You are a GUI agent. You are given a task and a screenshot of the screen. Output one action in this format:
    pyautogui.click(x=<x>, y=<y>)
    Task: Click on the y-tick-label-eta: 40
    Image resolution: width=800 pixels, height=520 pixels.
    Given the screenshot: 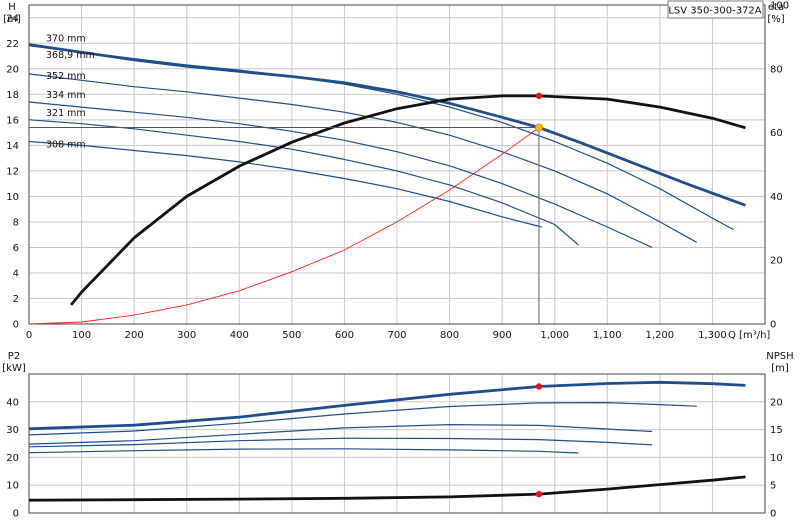 What is the action you would take?
    pyautogui.click(x=776, y=197)
    